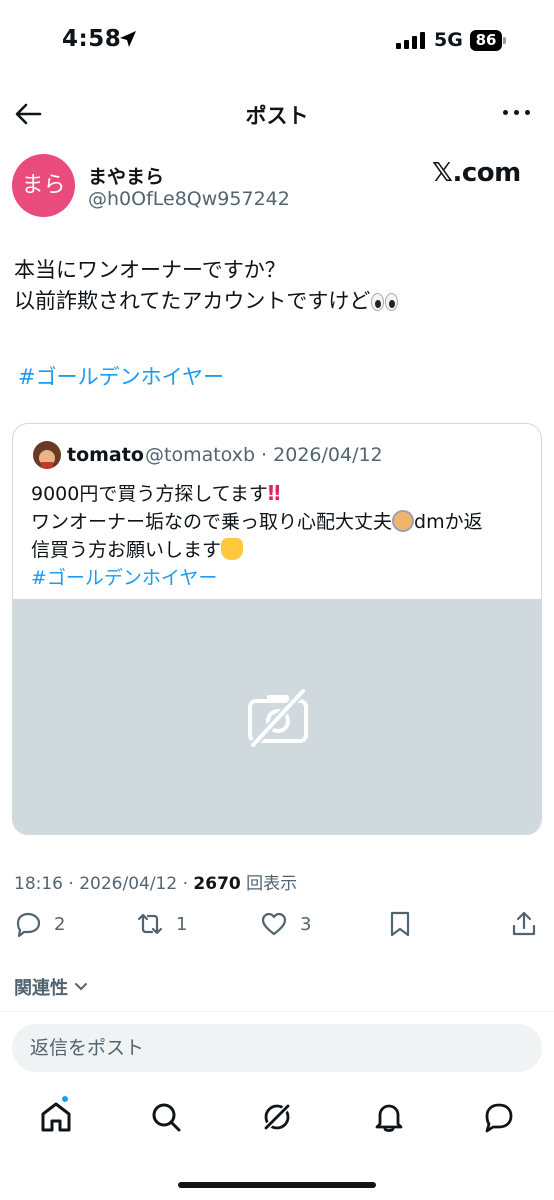  I want to click on page-title: ポスト, so click(277, 116).